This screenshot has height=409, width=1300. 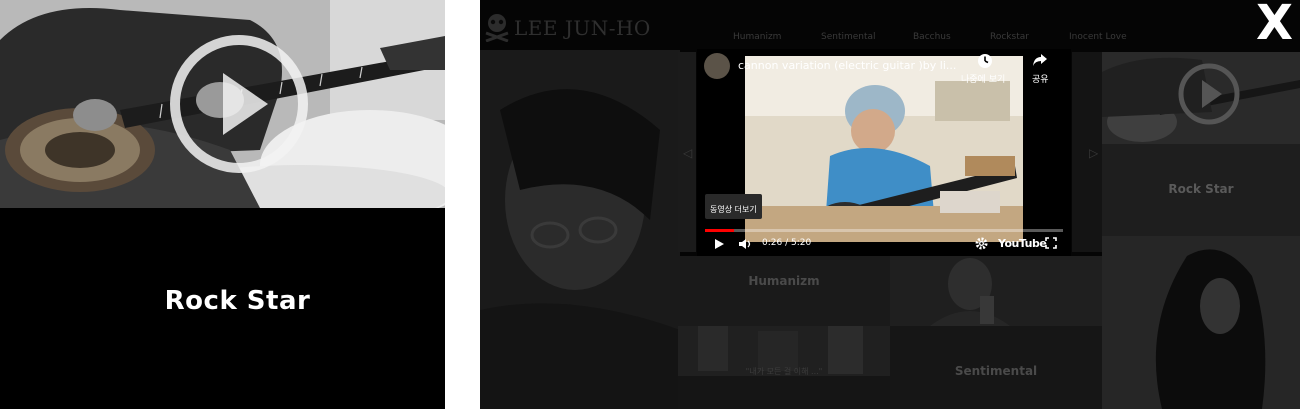 What do you see at coordinates (784, 281) in the screenshot?
I see `tile-humanizm-label: Humanizm` at bounding box center [784, 281].